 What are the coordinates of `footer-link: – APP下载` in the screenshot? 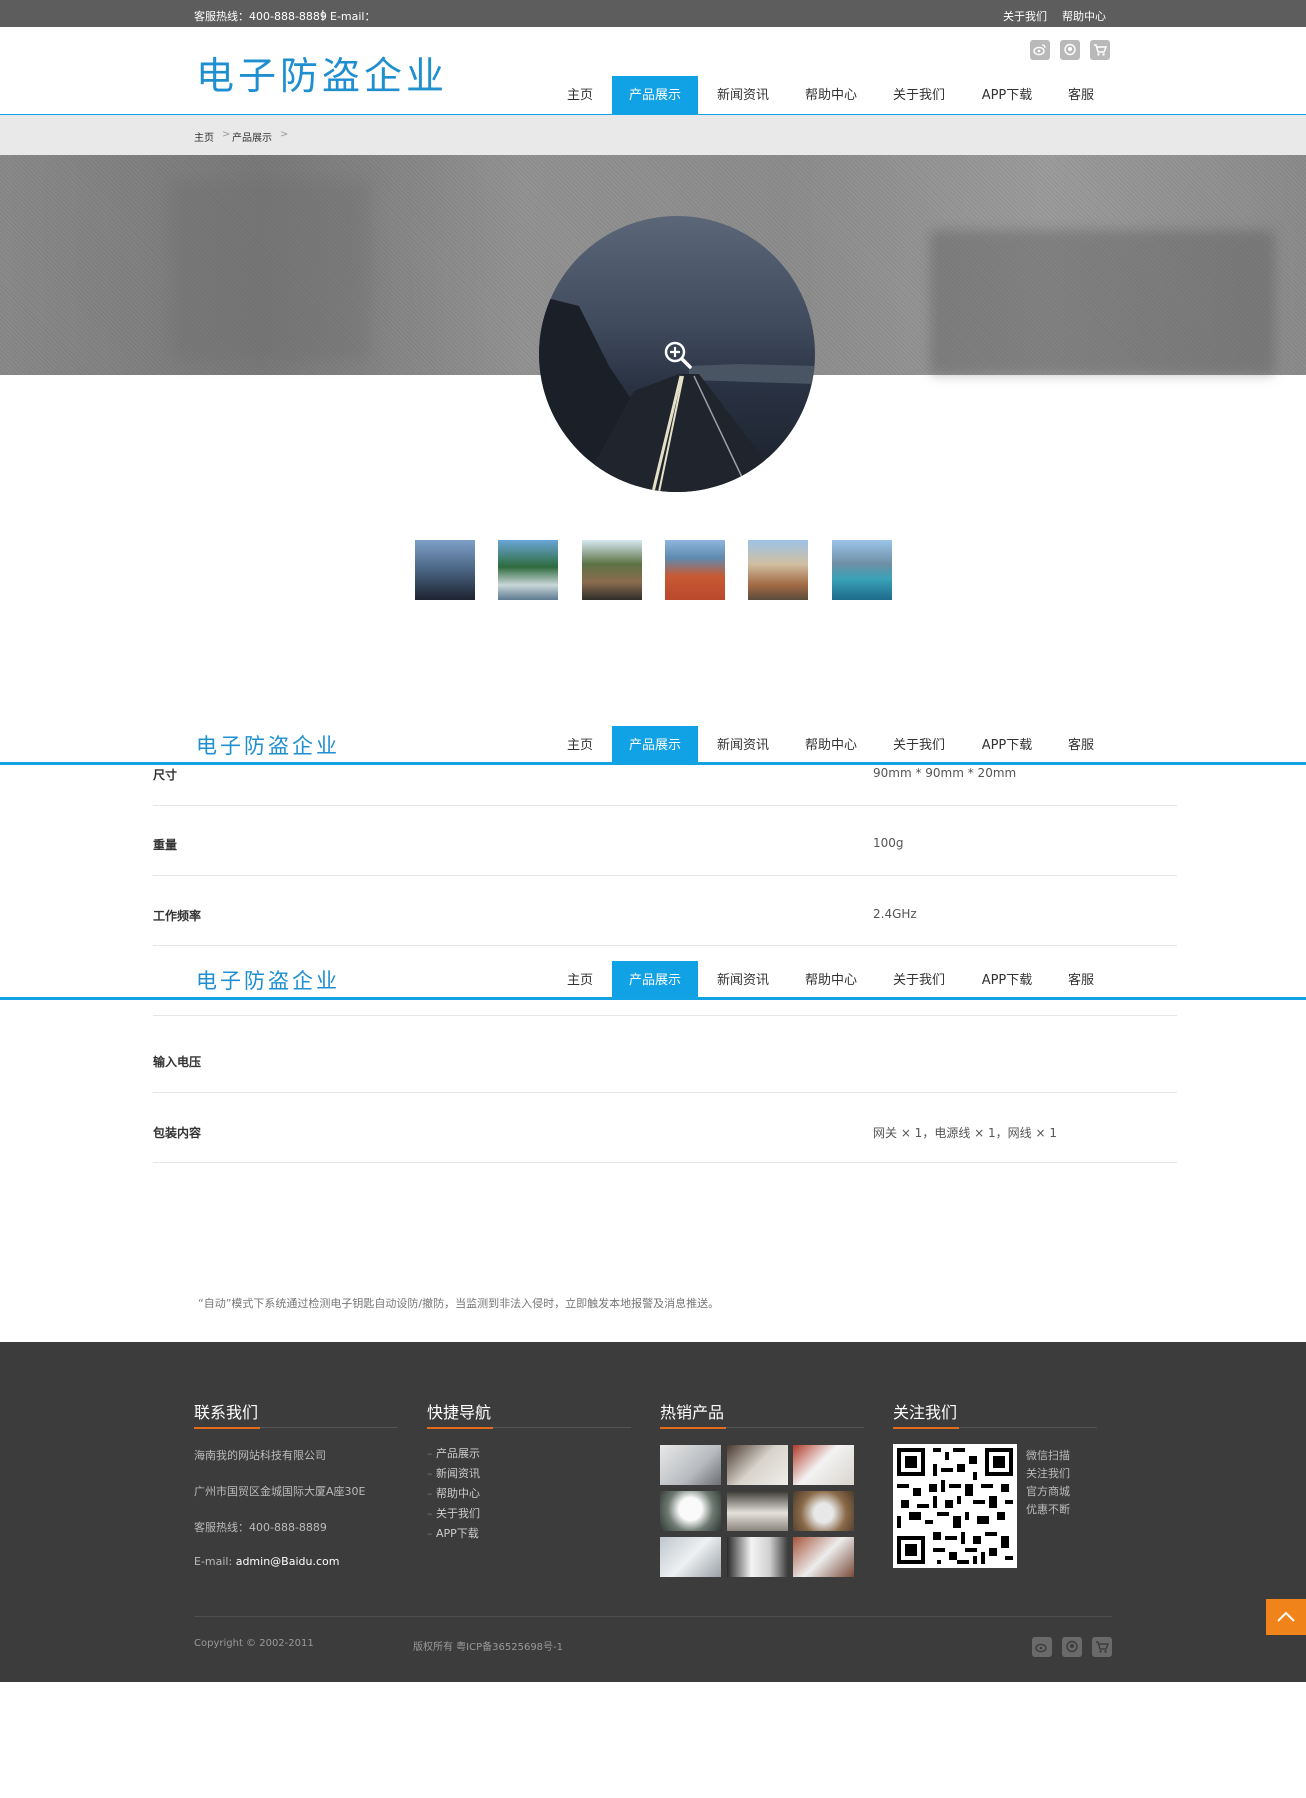 It's located at (453, 1533).